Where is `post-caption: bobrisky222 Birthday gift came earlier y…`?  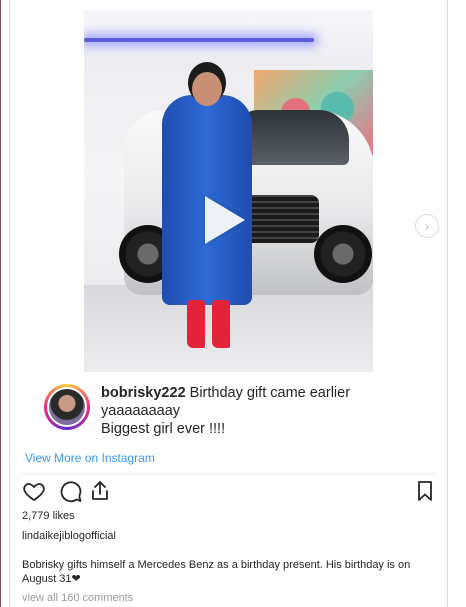 post-caption: bobrisky222 Birthday gift came earlier y… is located at coordinates (244, 417).